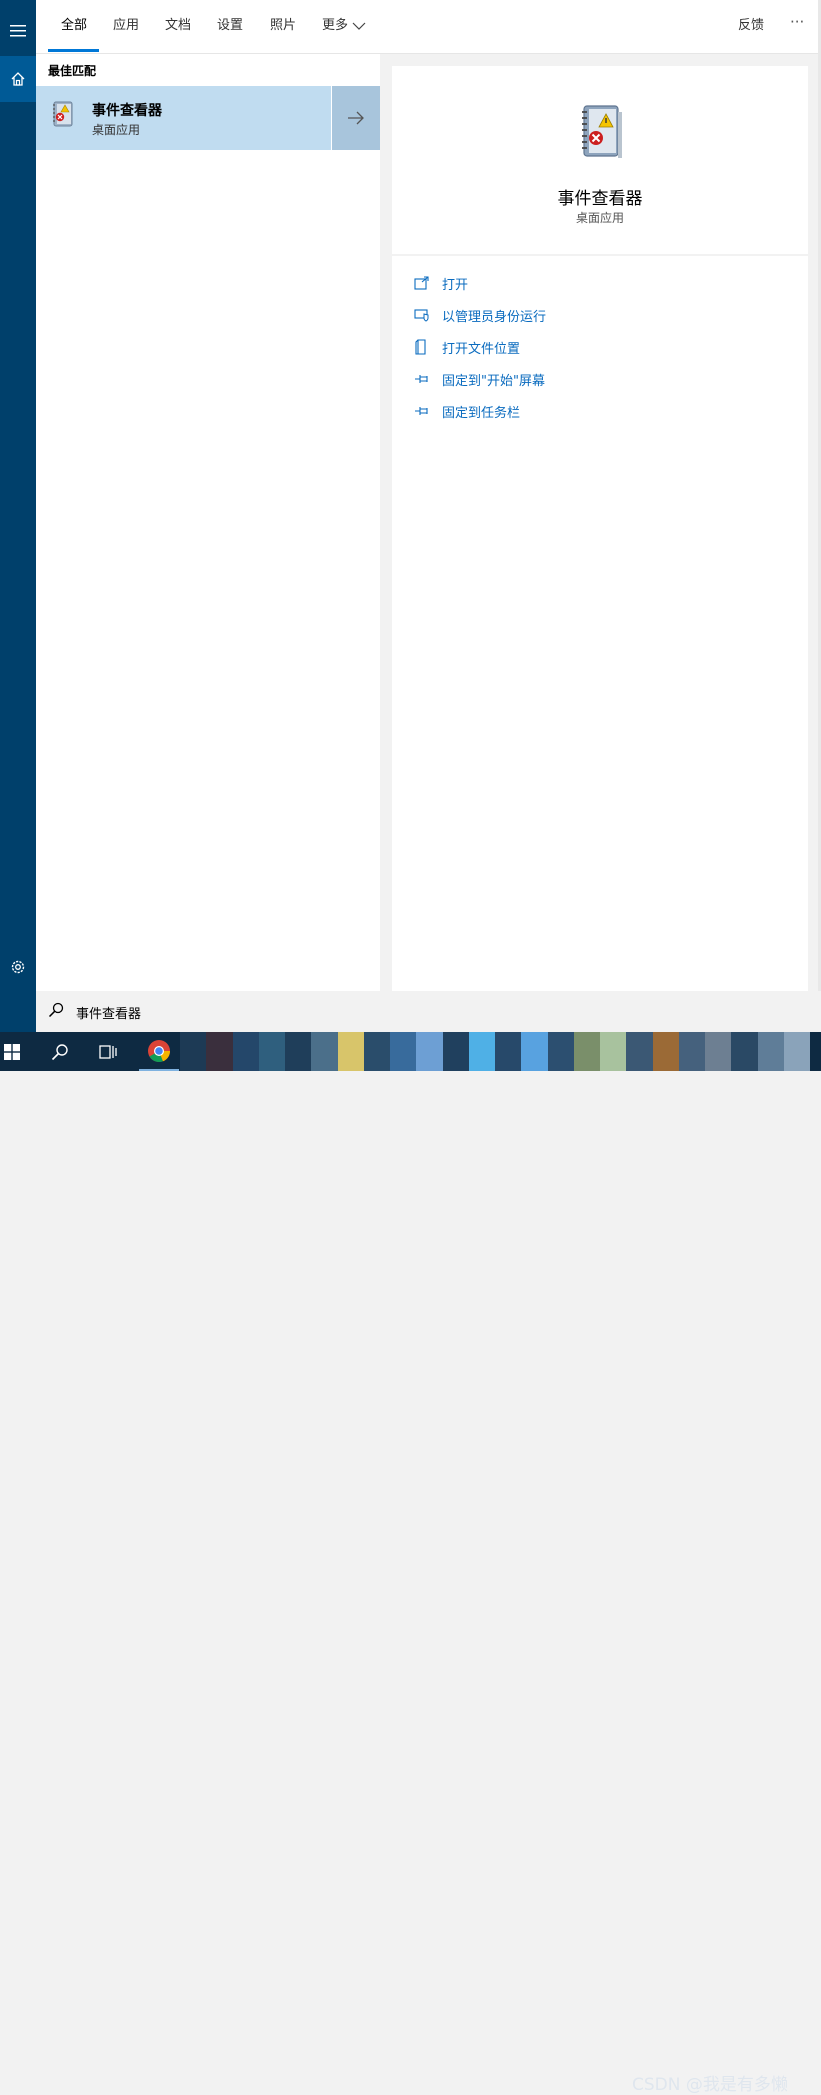 The height and width of the screenshot is (2095, 821). I want to click on task-view-icon, so click(108, 1051).